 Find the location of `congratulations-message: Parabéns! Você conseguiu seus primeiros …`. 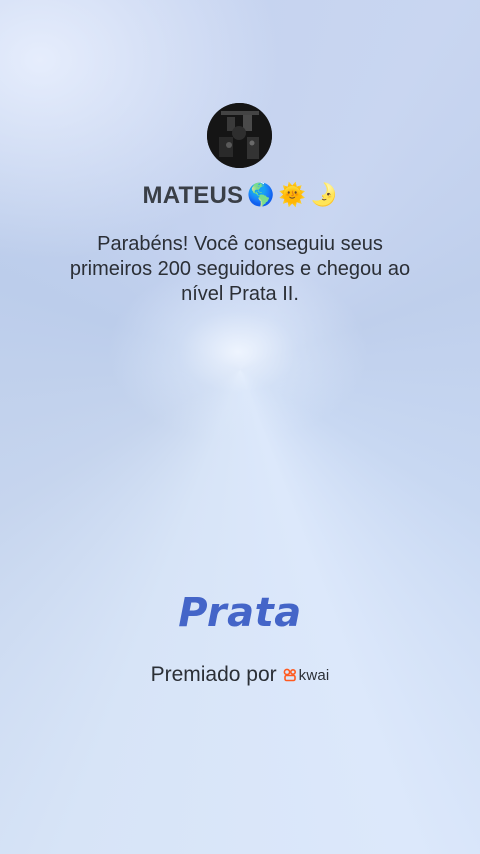

congratulations-message: Parabéns! Você conseguiu seus primeiros … is located at coordinates (240, 269).